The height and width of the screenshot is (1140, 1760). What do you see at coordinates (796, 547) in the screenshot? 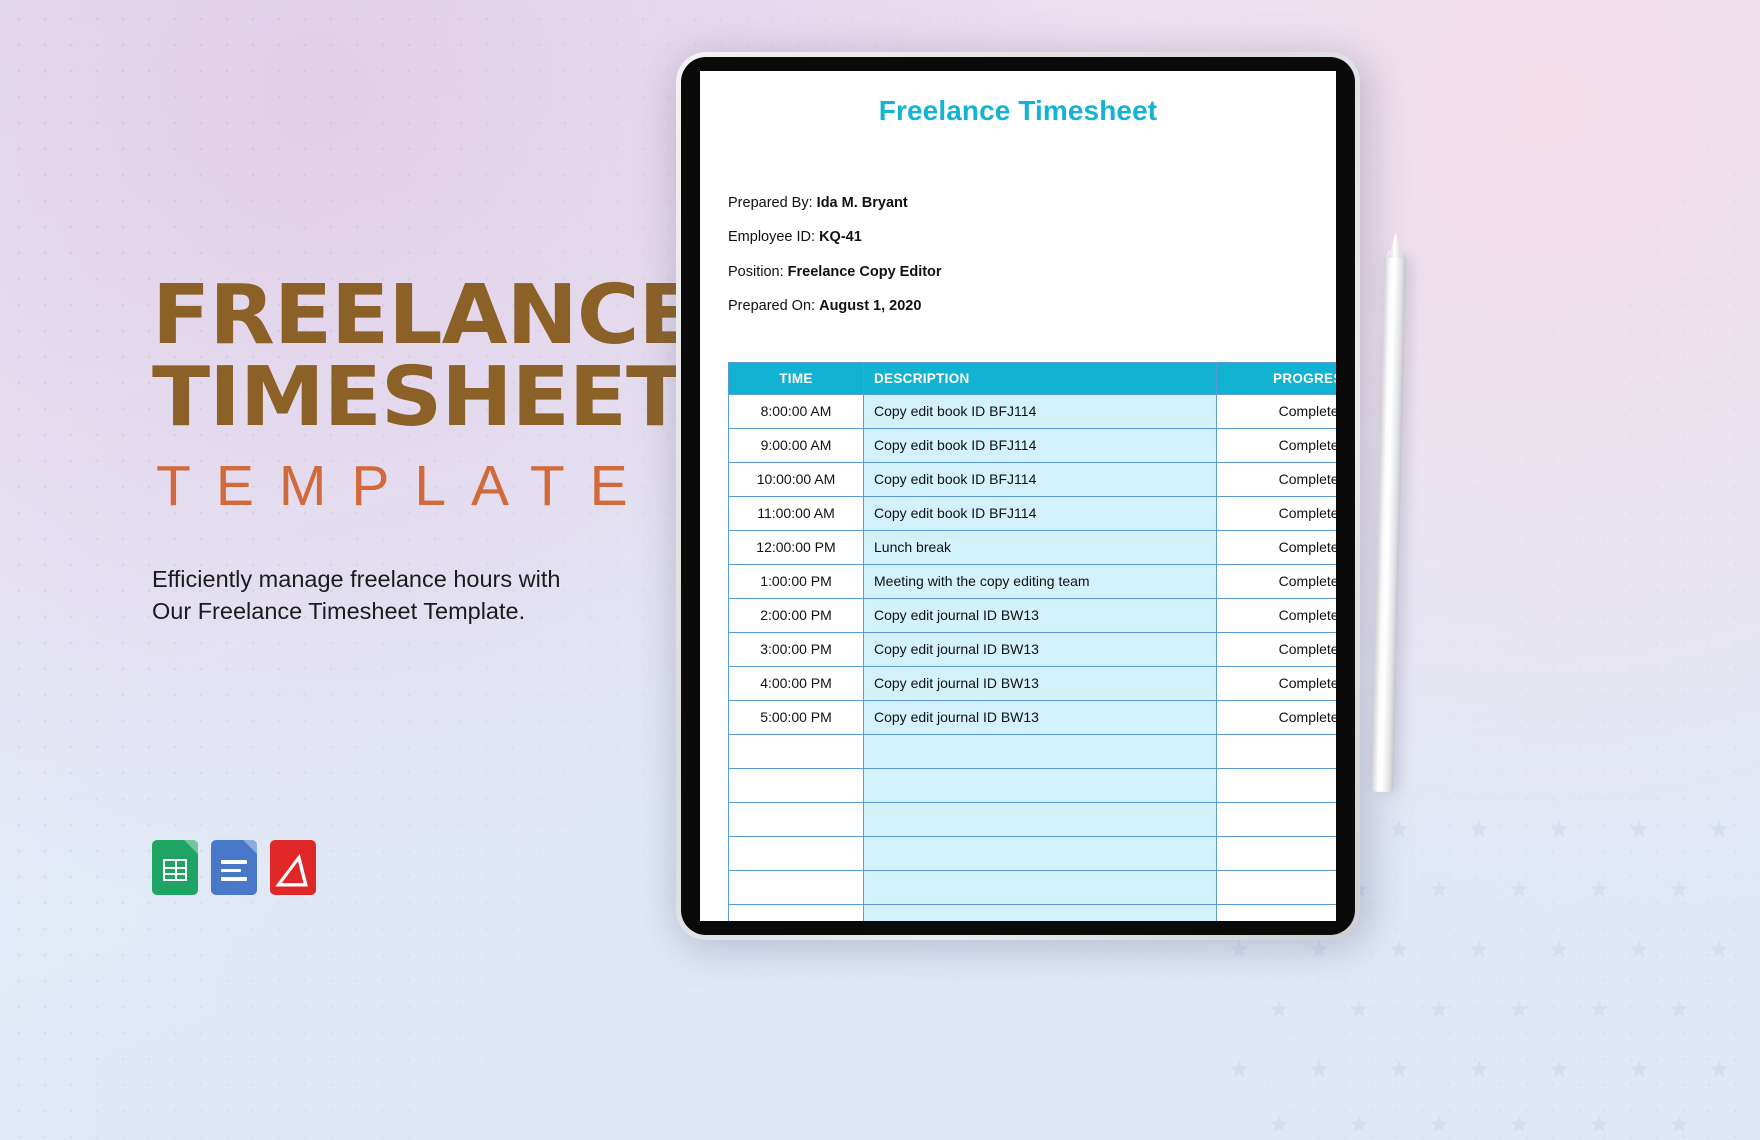
I see `cell-time: 12:00:00 PM` at bounding box center [796, 547].